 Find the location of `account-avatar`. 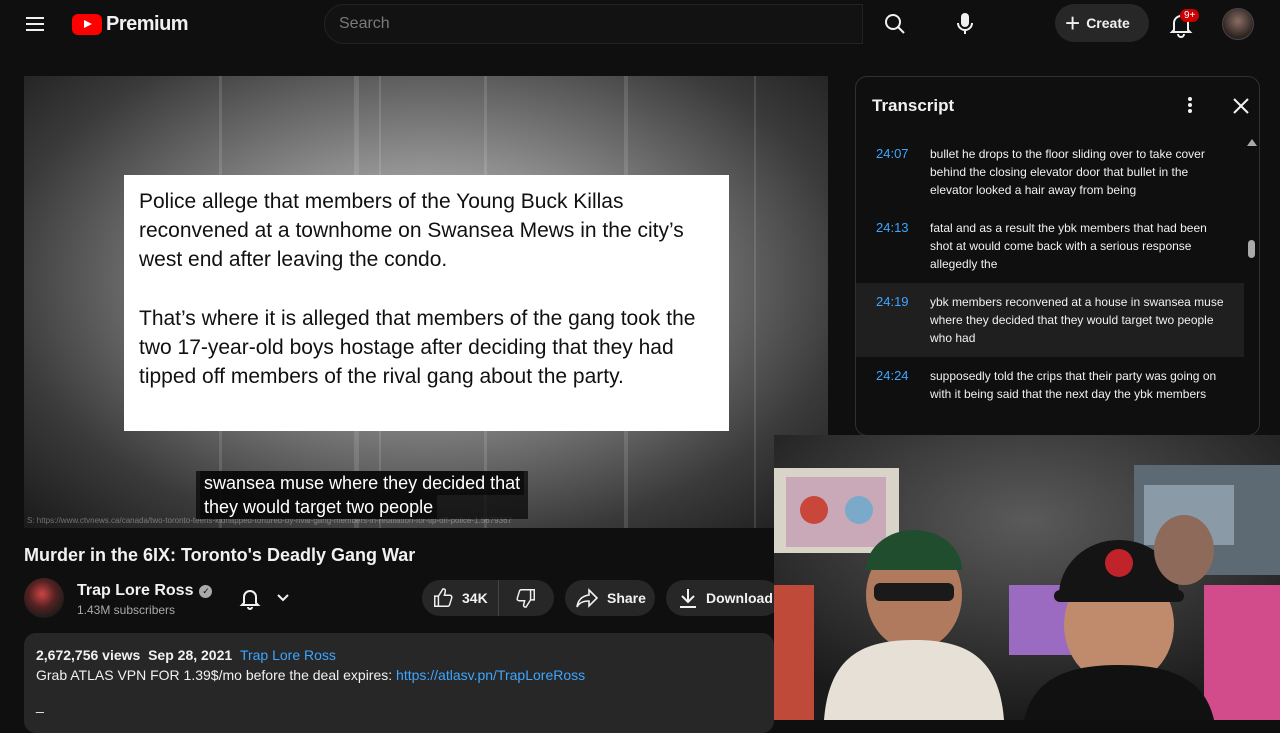

account-avatar is located at coordinates (1238, 24).